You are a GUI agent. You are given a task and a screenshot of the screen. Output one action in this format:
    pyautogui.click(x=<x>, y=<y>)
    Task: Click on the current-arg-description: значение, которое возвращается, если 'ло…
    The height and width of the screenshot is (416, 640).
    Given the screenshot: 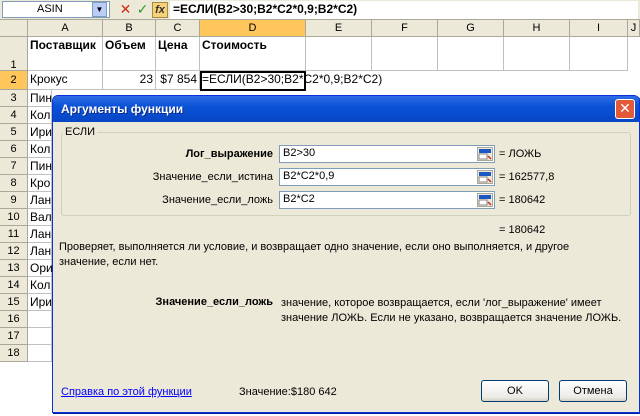 What is the action you would take?
    pyautogui.click(x=451, y=310)
    